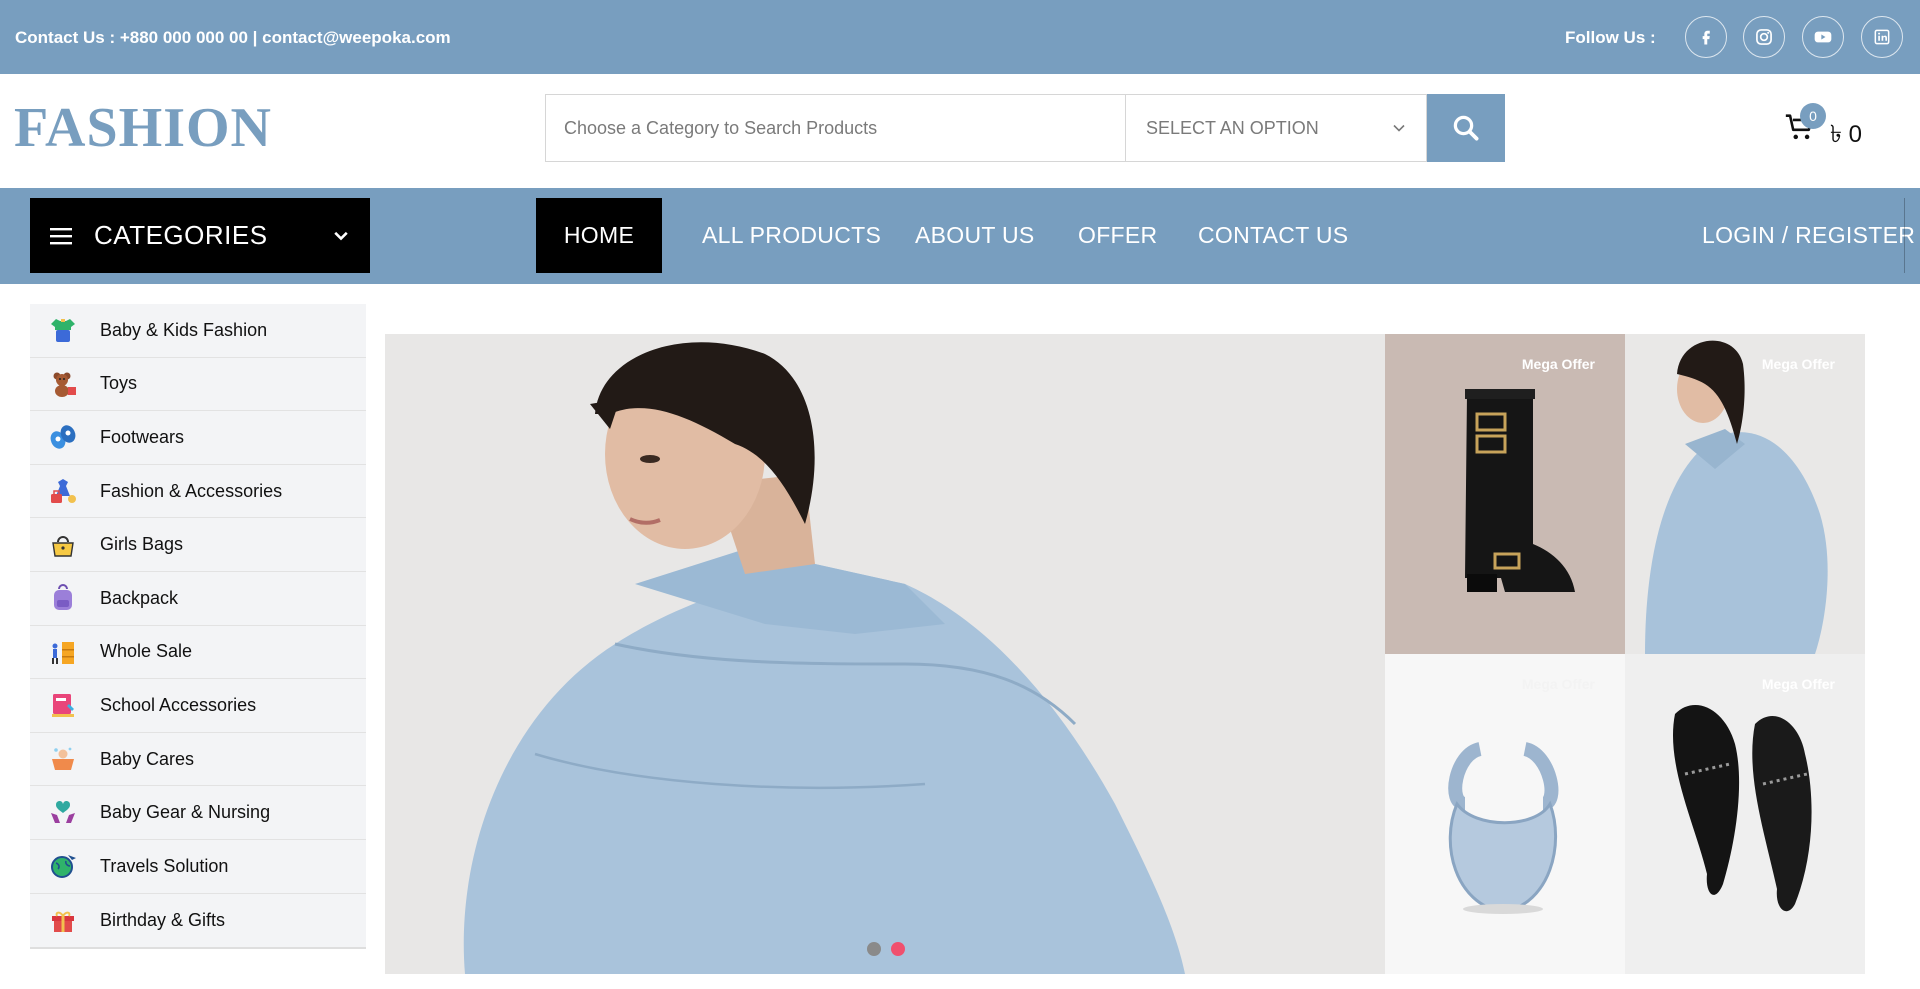  What do you see at coordinates (119, 383) in the screenshot?
I see `sidebar-item-label: Toys` at bounding box center [119, 383].